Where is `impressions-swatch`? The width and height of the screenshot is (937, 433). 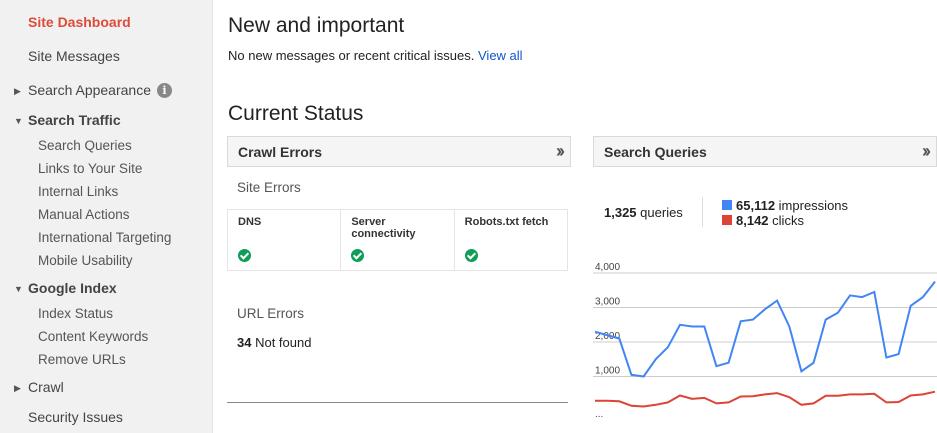
impressions-swatch is located at coordinates (727, 205).